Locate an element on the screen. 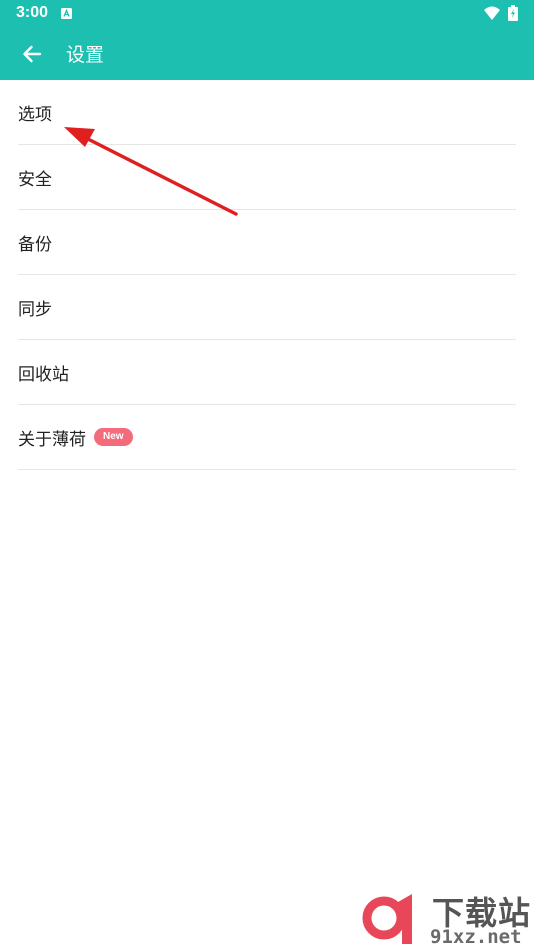 Image resolution: width=534 pixels, height=950 pixels. app-bar: 3:00 设置 is located at coordinates (267, 40).